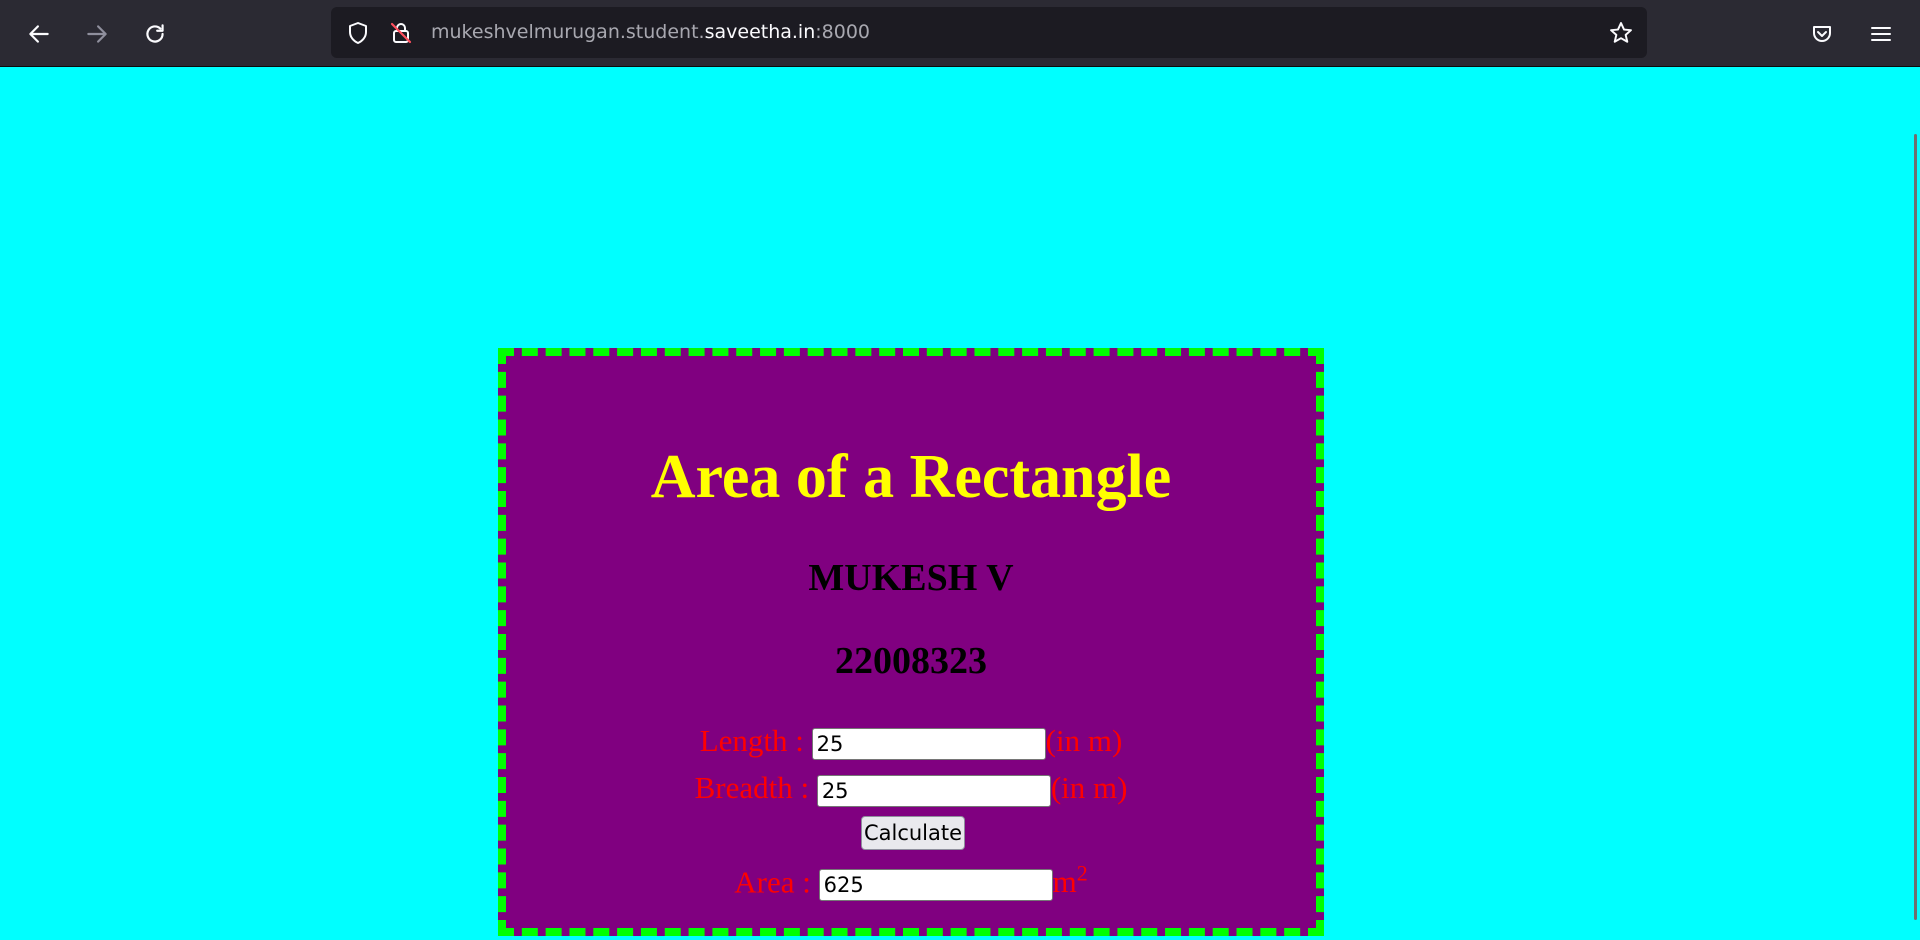 This screenshot has width=1920, height=940. What do you see at coordinates (928, 743) in the screenshot?
I see `length-input` at bounding box center [928, 743].